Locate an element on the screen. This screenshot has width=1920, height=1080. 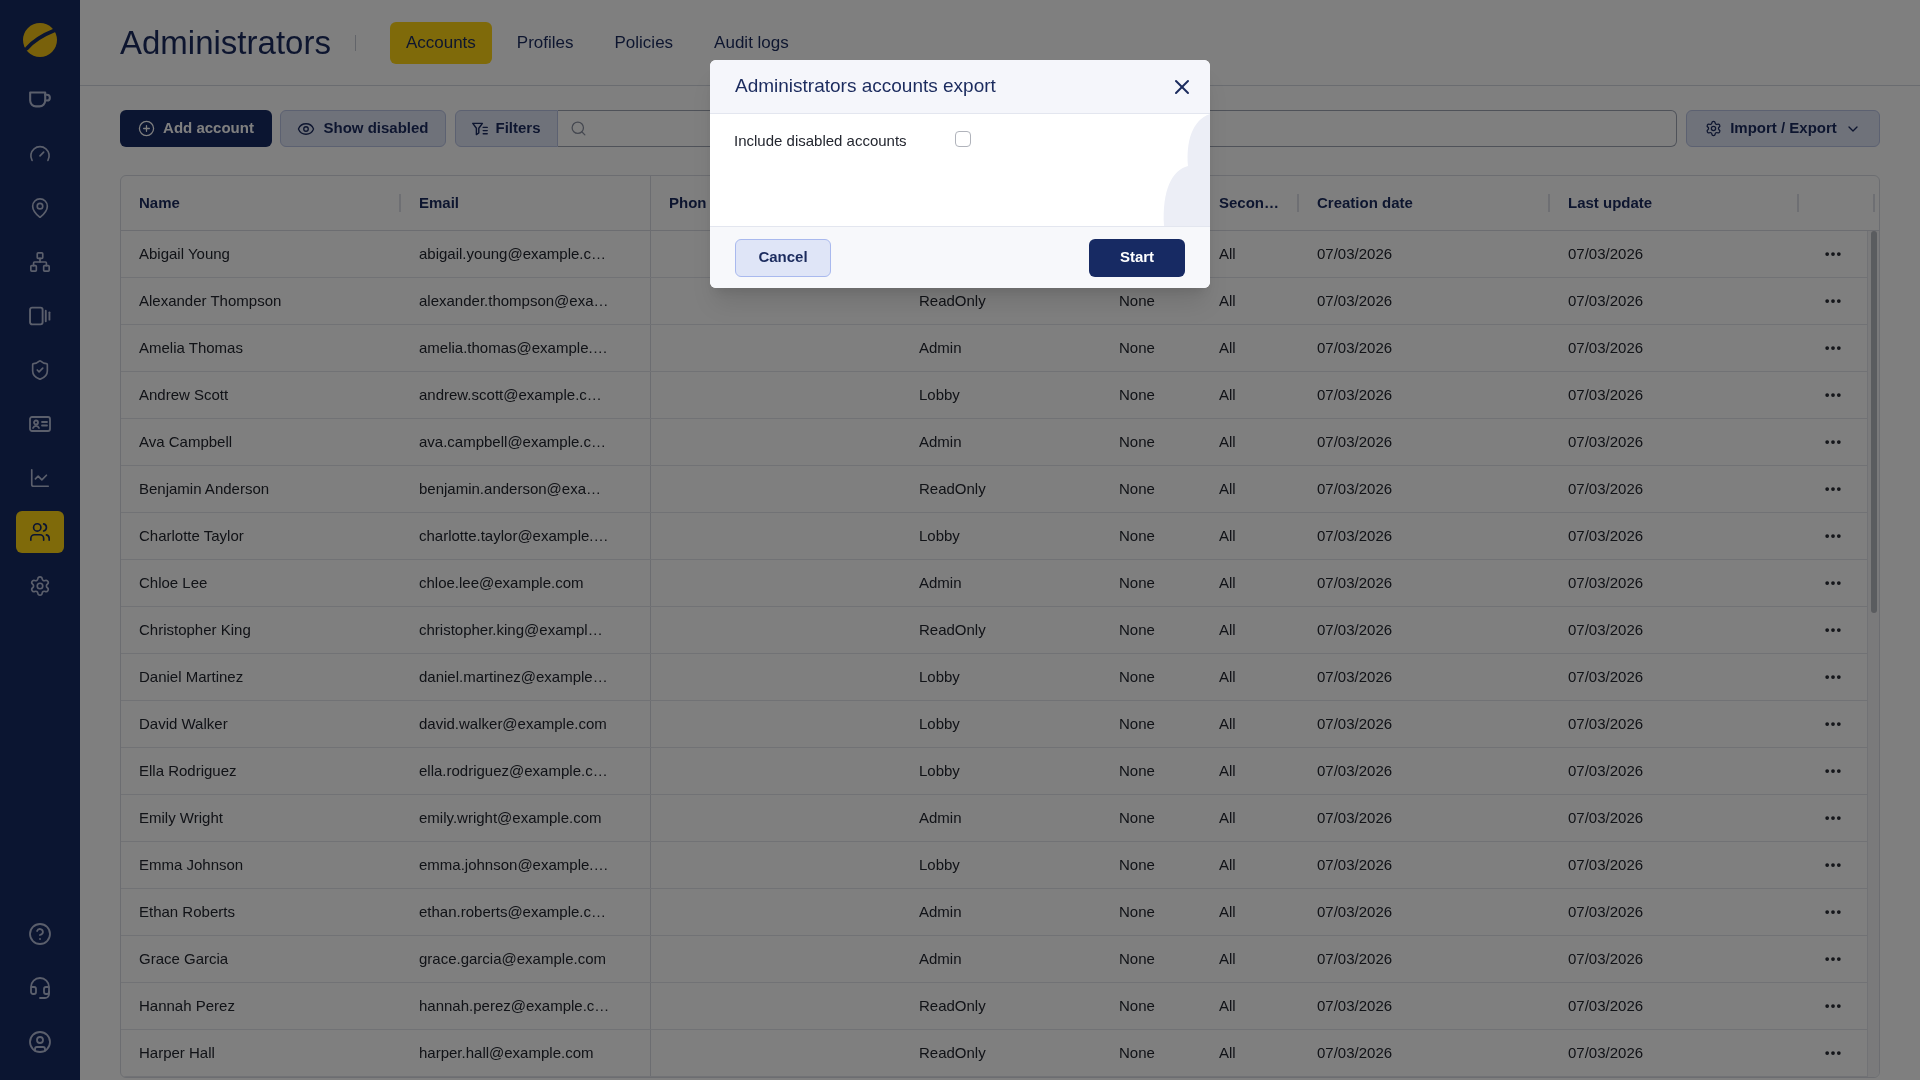
map-pin-icon is located at coordinates (40, 208).